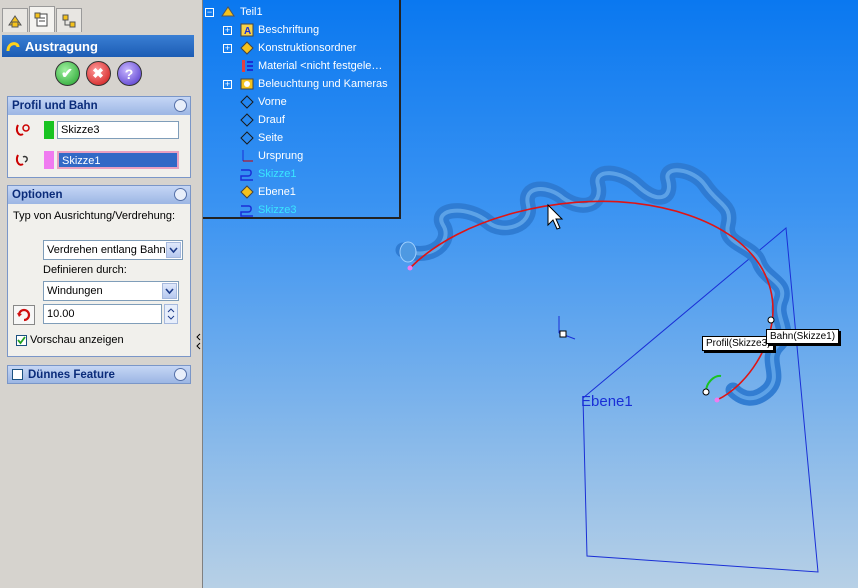 This screenshot has width=858, height=588. Describe the element at coordinates (277, 210) in the screenshot. I see `tree-item-label: Skizze3` at that location.